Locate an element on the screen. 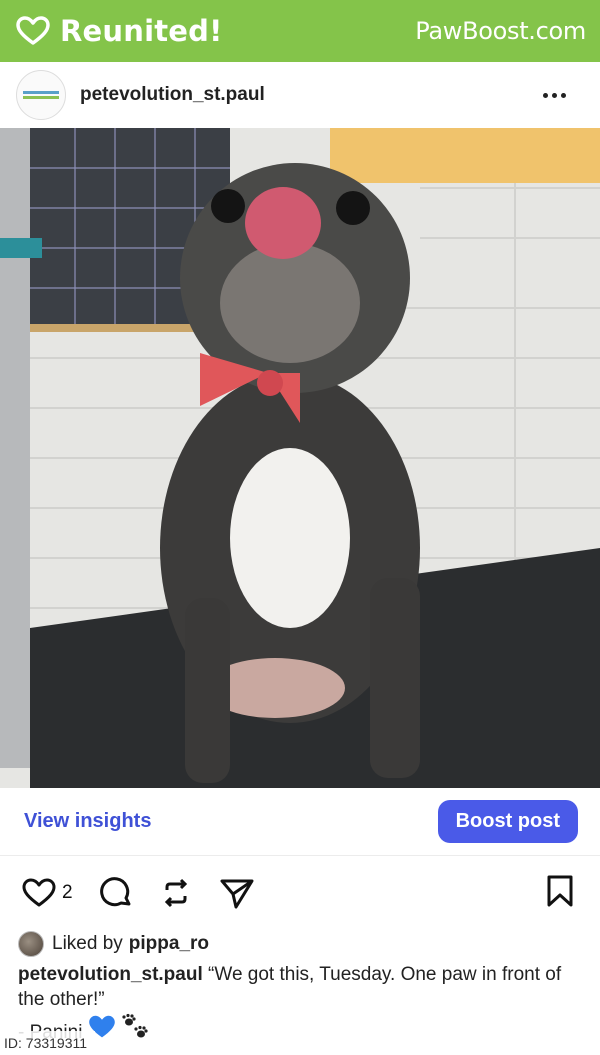 The height and width of the screenshot is (1055, 600). comment-icon is located at coordinates (116, 893).